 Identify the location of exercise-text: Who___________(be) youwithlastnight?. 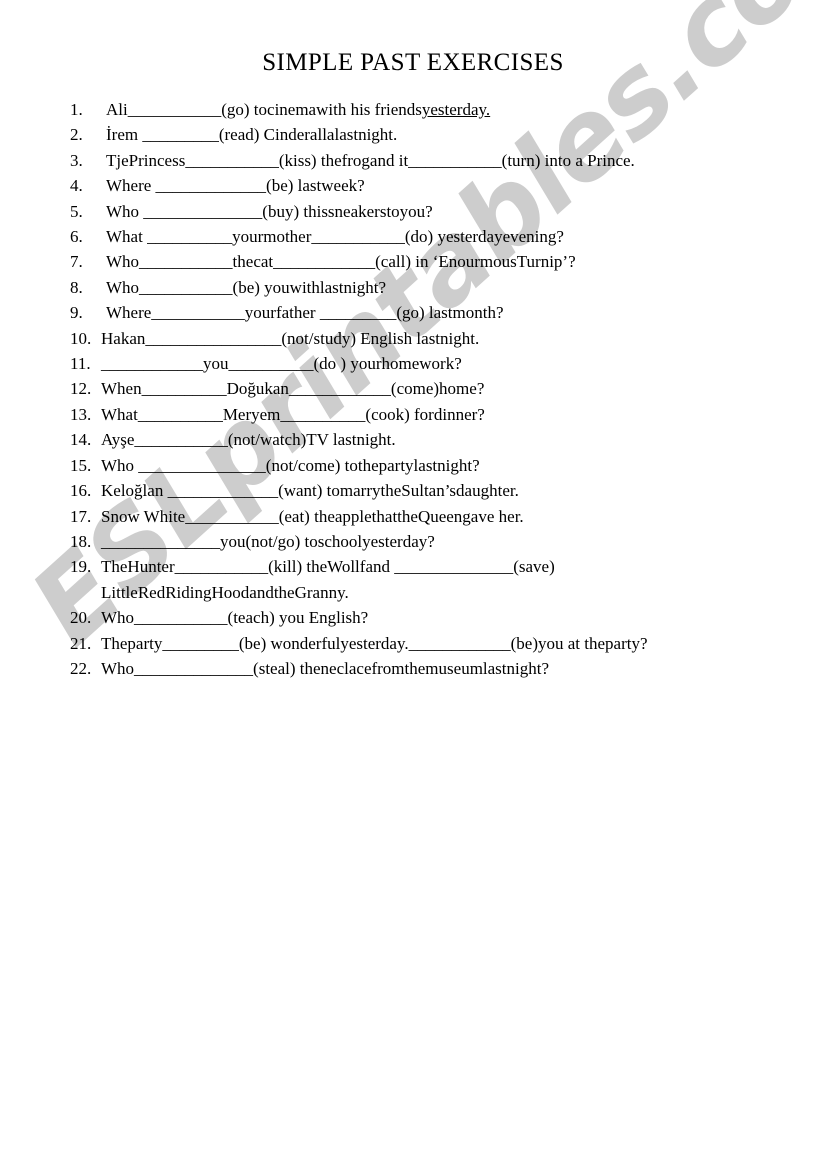
(246, 287).